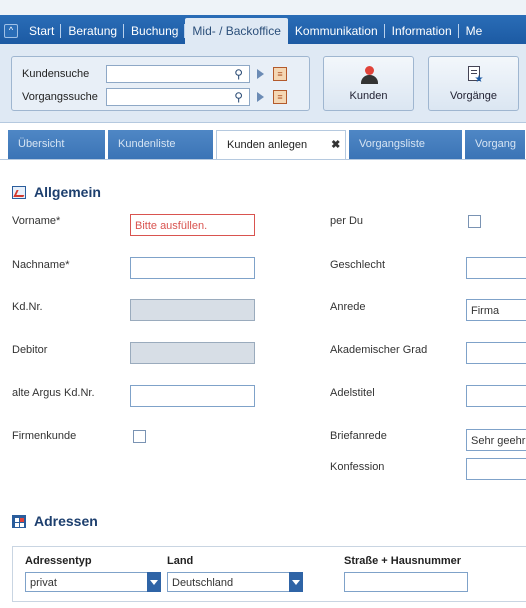 This screenshot has height=608, width=526. What do you see at coordinates (41, 265) in the screenshot?
I see `nachname-label: Nachname*` at bounding box center [41, 265].